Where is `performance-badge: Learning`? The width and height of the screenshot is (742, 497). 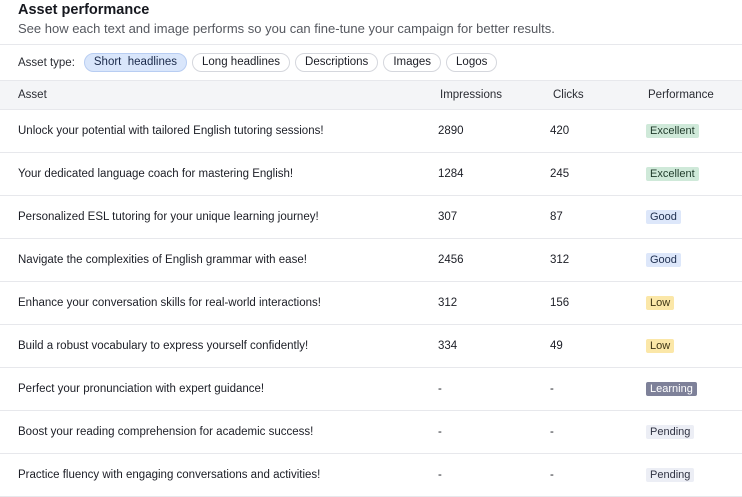
performance-badge: Learning is located at coordinates (671, 389).